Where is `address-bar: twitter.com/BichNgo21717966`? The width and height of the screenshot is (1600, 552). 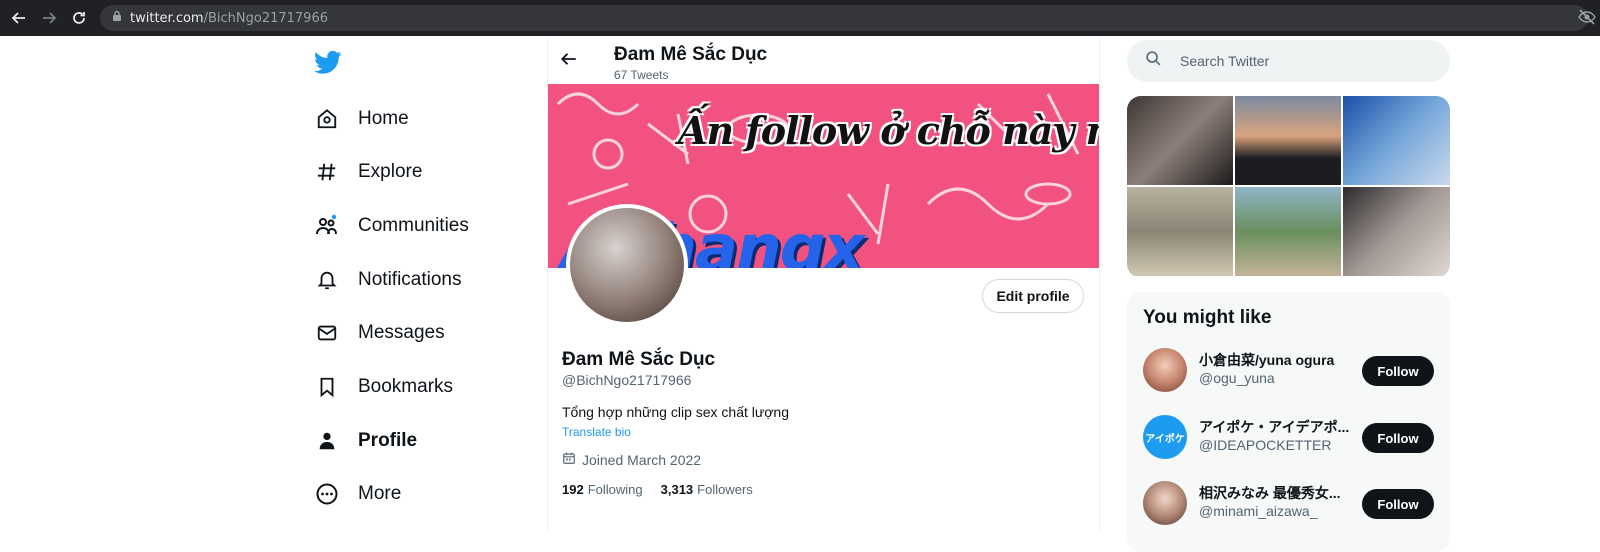 address-bar: twitter.com/BichNgo21717966 is located at coordinates (844, 18).